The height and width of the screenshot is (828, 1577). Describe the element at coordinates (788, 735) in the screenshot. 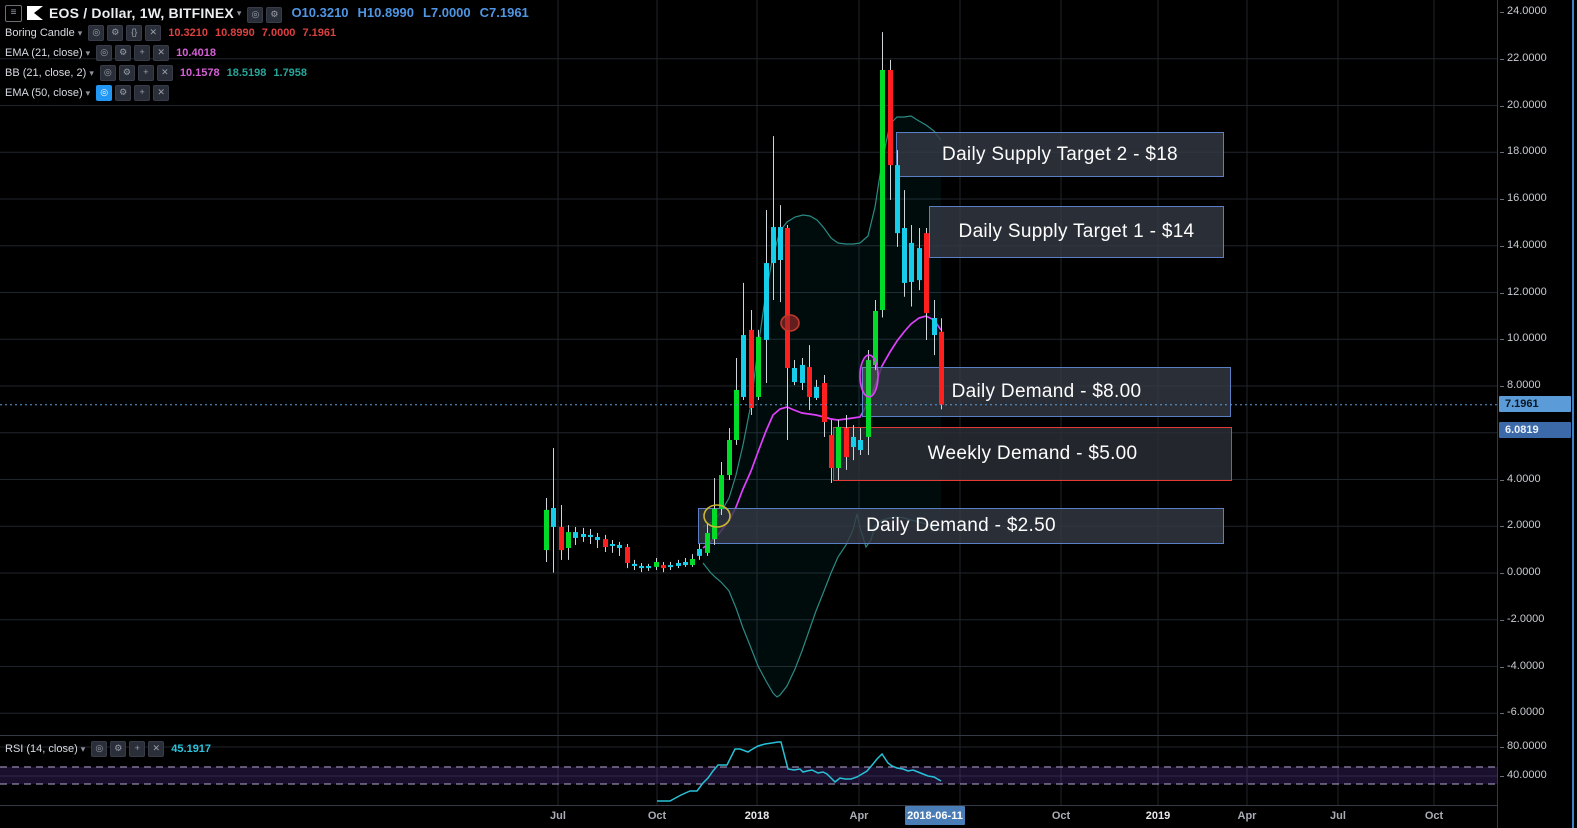

I see `pane-separator` at that location.